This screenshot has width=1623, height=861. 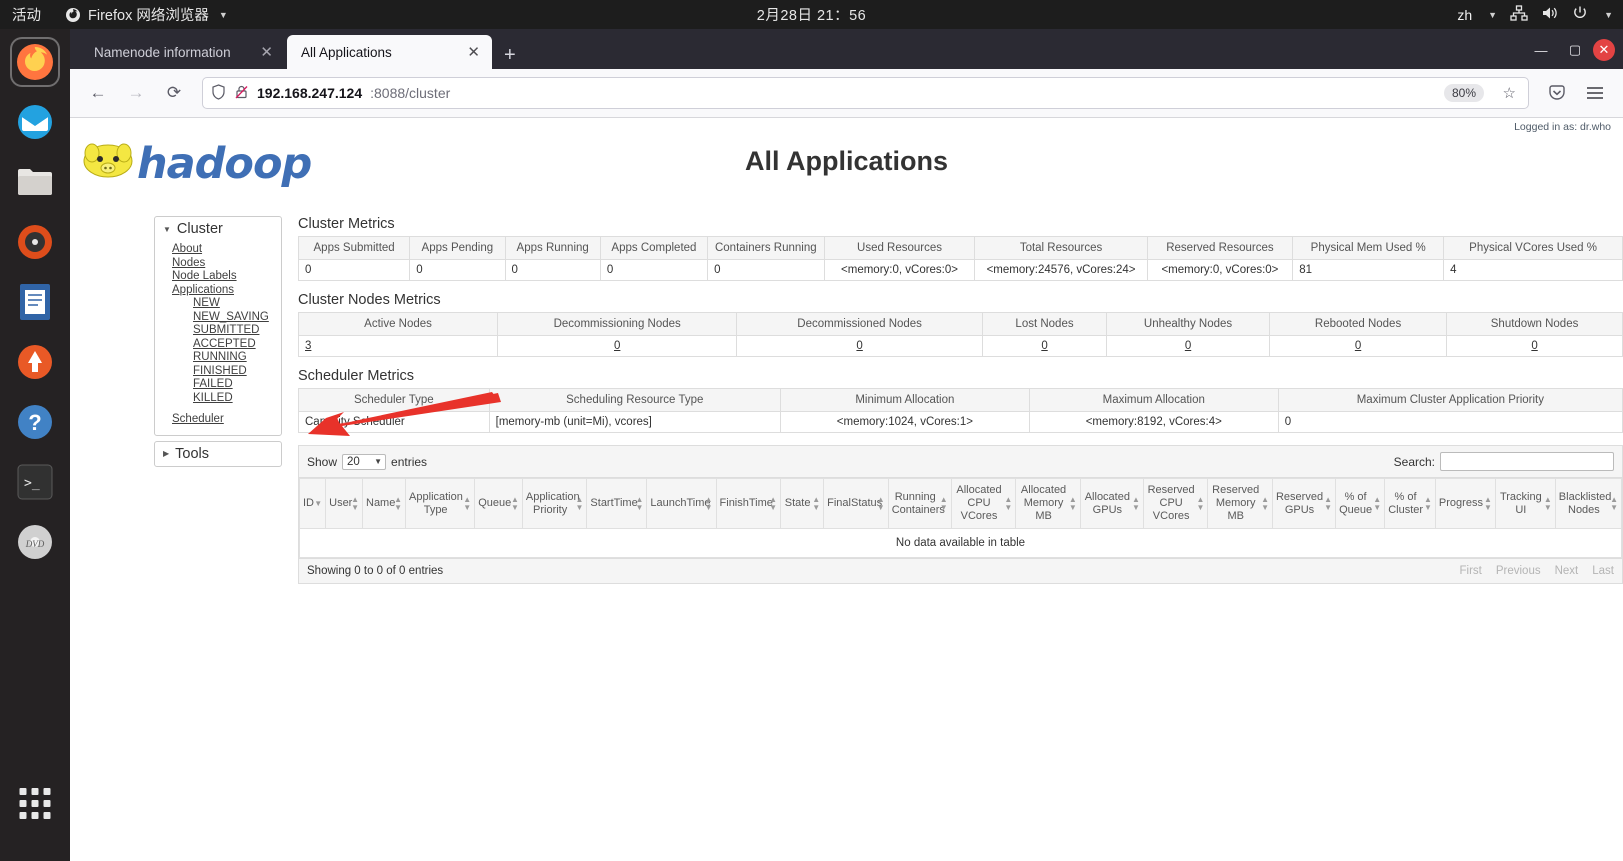 I want to click on shutdown-nodes-link: 0, so click(x=1534, y=346).